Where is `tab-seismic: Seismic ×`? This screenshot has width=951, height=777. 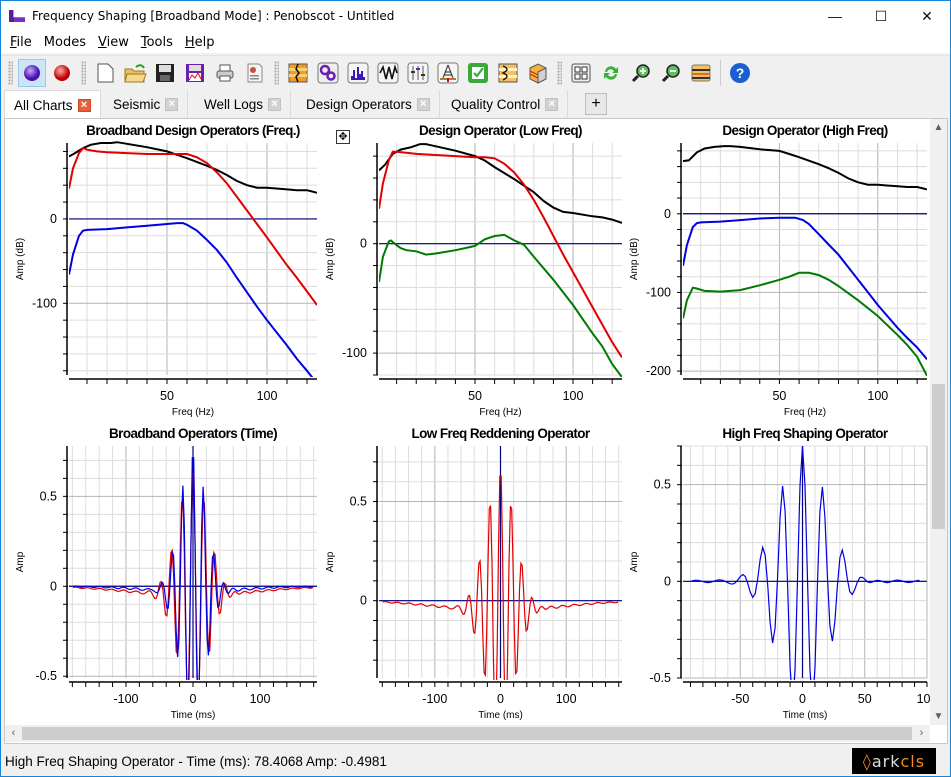 tab-seismic: Seismic × is located at coordinates (146, 104).